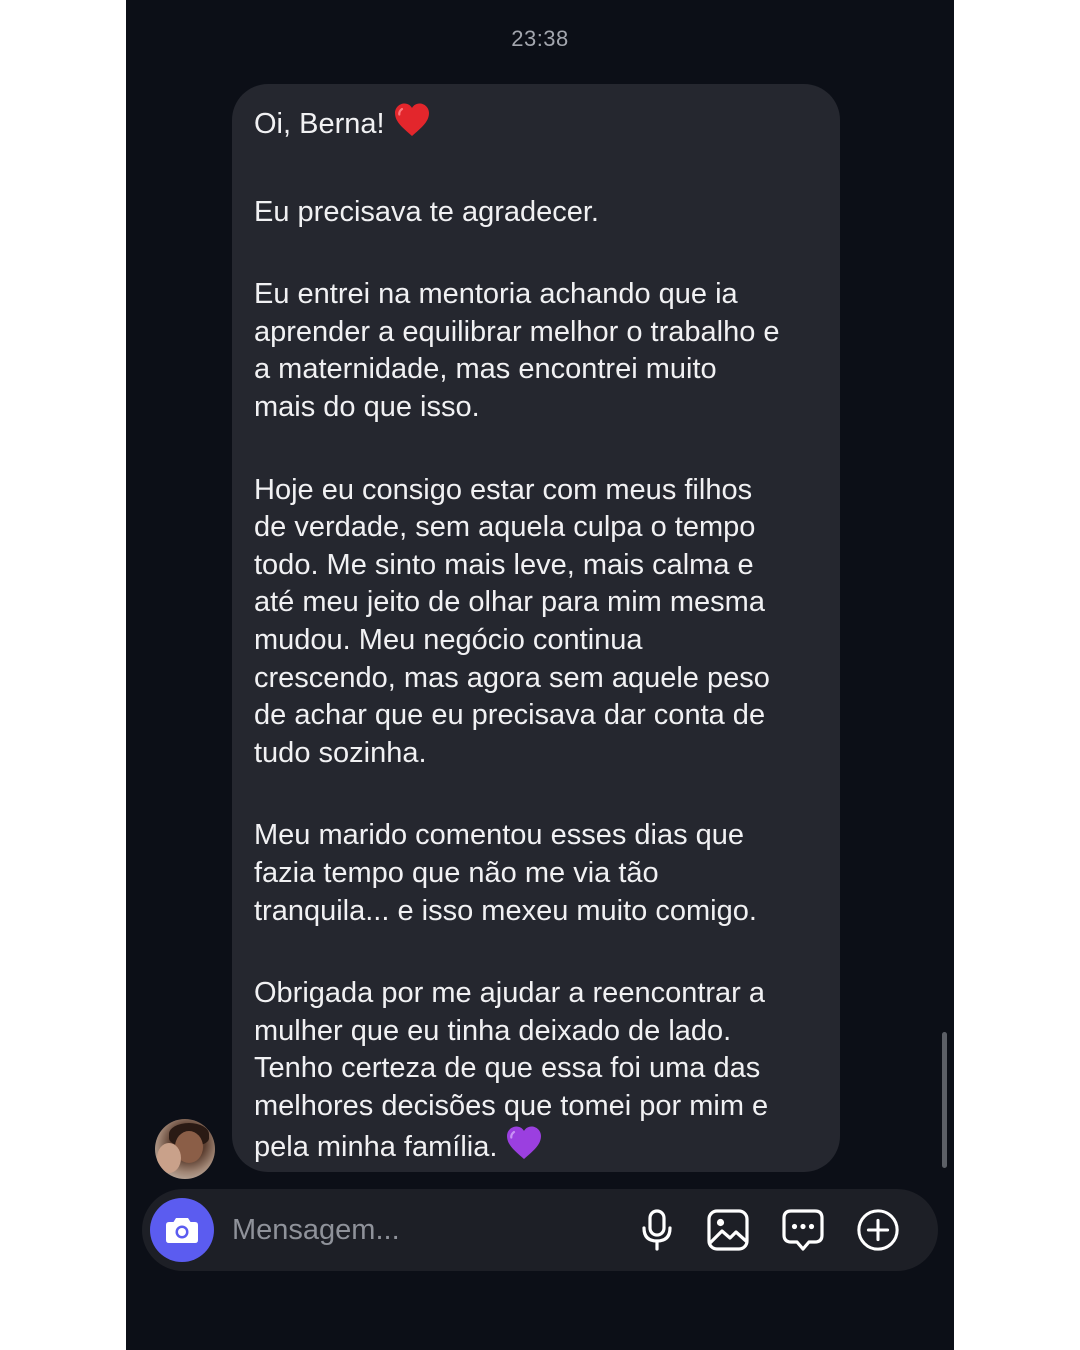 This screenshot has width=1080, height=1350. Describe the element at coordinates (185, 1149) in the screenshot. I see `sender-avatar` at that location.